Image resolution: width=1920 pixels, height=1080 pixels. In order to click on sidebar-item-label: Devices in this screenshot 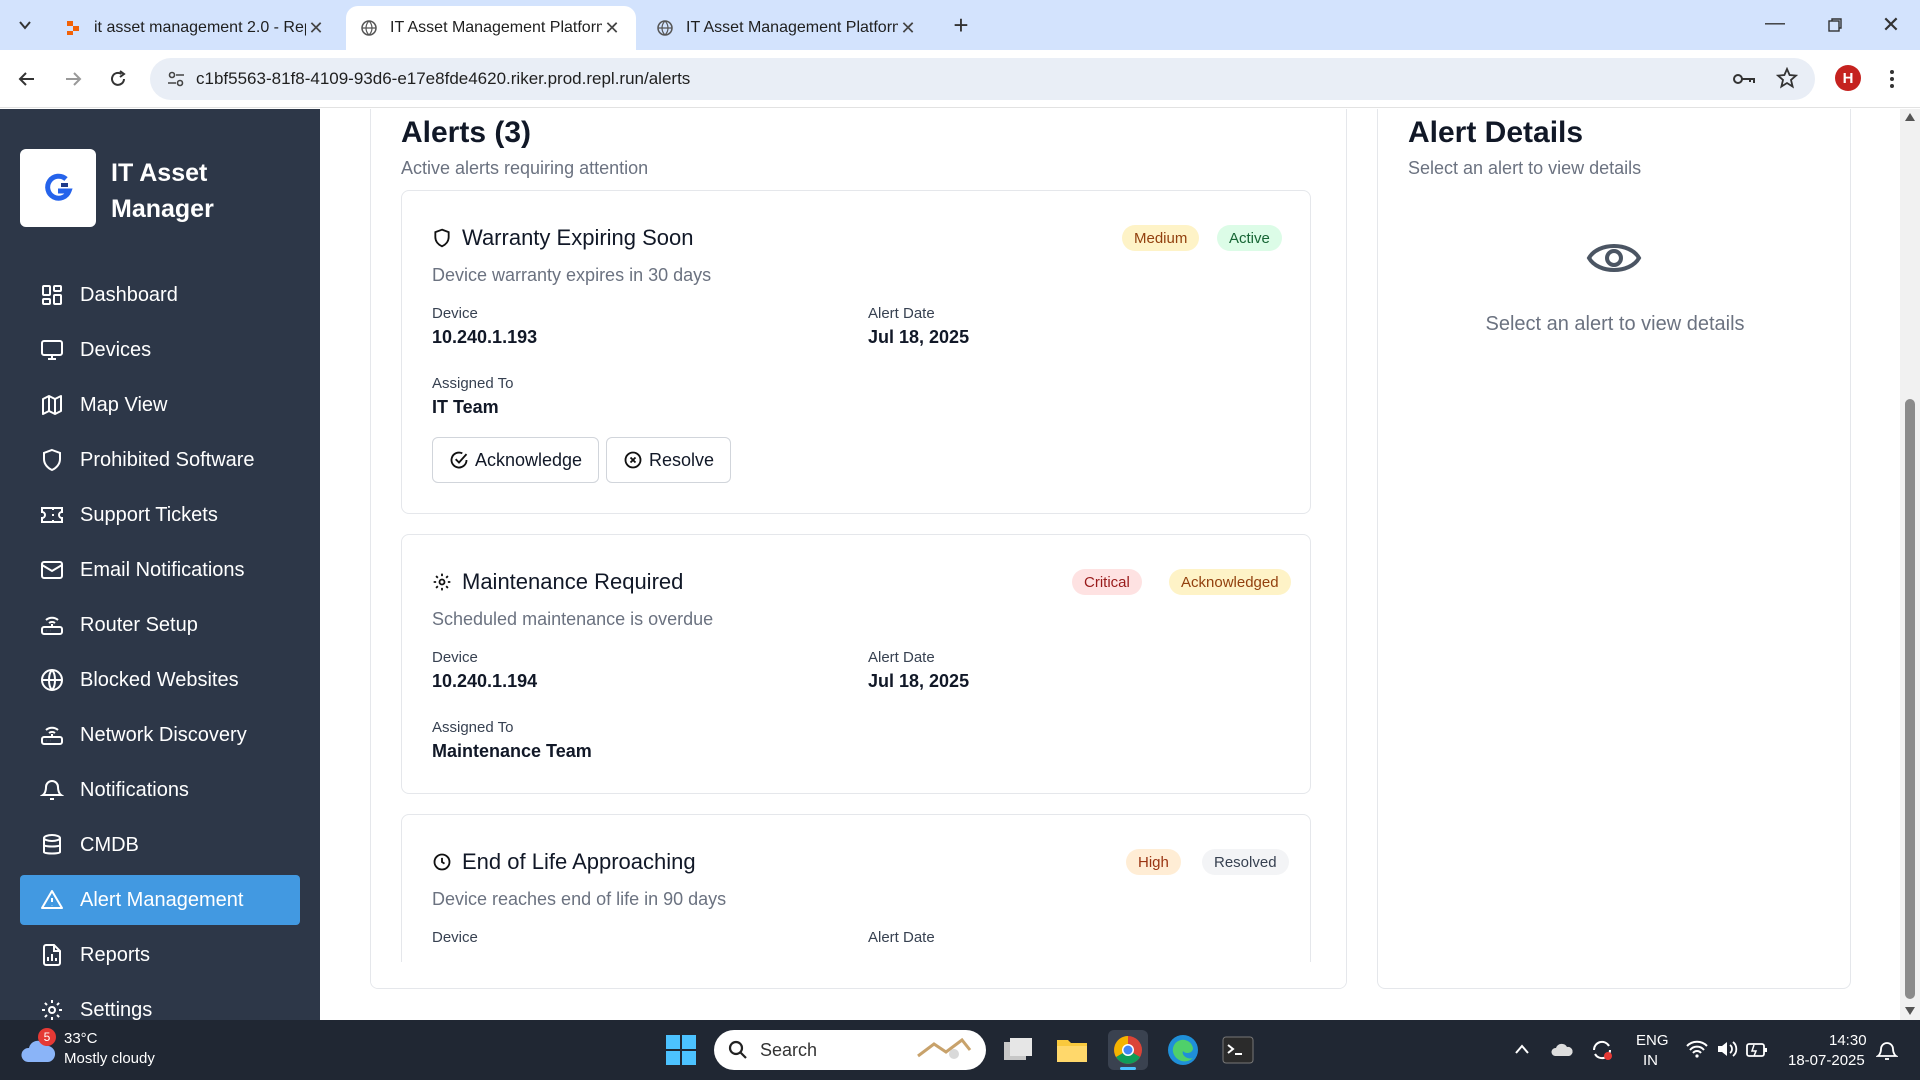, I will do `click(116, 349)`.